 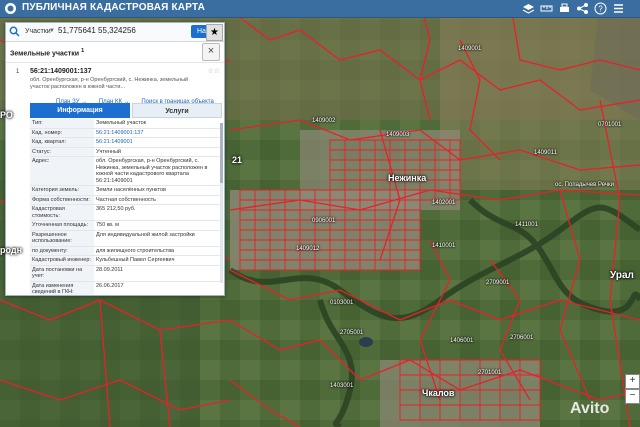 I want to click on search-icon, so click(x=14, y=31).